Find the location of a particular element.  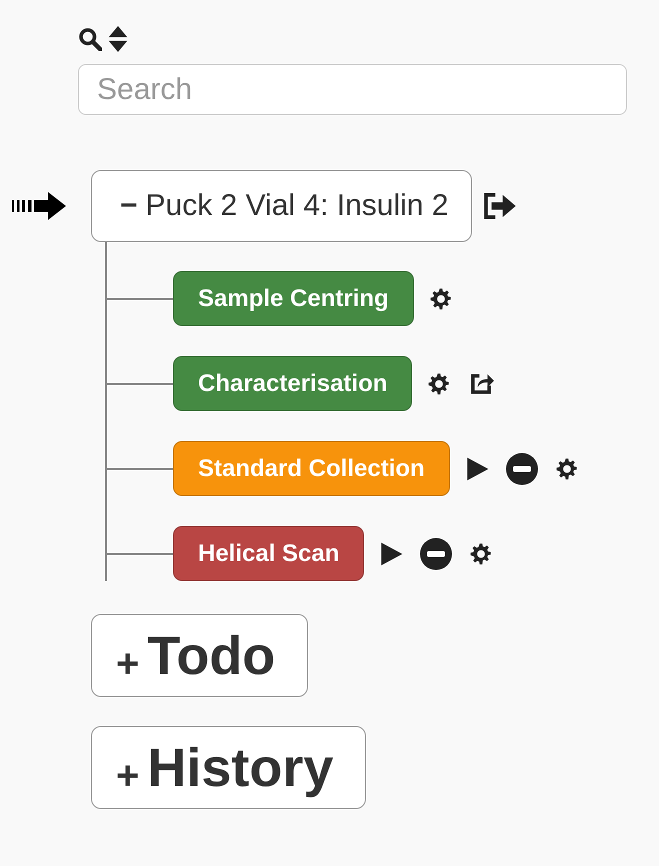

sample-node: − Puck 2 Vial 4: Insulin 2 is located at coordinates (281, 206).